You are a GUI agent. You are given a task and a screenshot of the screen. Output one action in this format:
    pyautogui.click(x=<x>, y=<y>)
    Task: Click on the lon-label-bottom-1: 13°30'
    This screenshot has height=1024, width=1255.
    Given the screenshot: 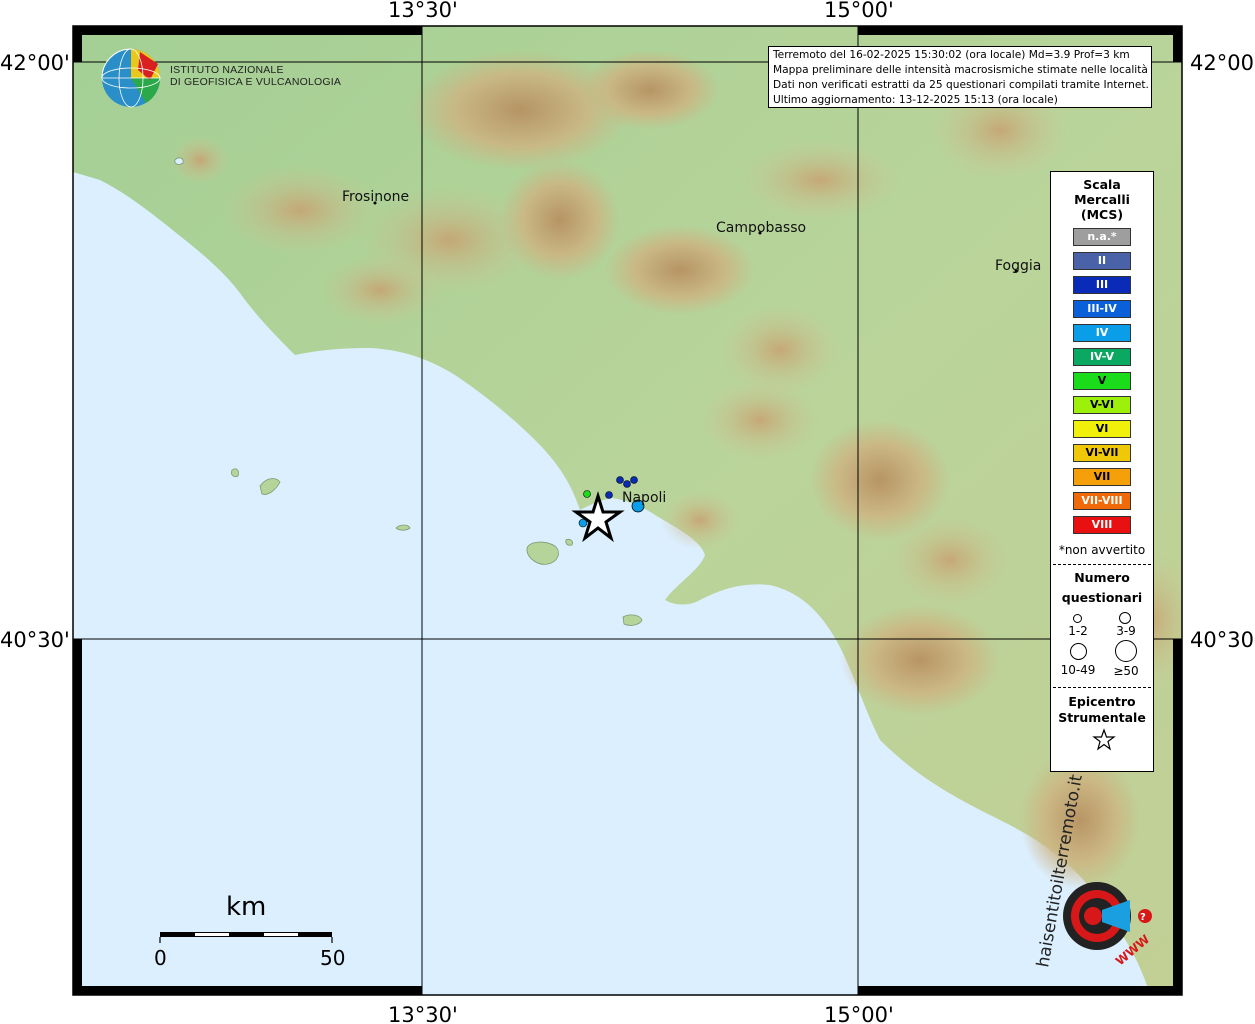 What is the action you would take?
    pyautogui.click(x=423, y=1013)
    